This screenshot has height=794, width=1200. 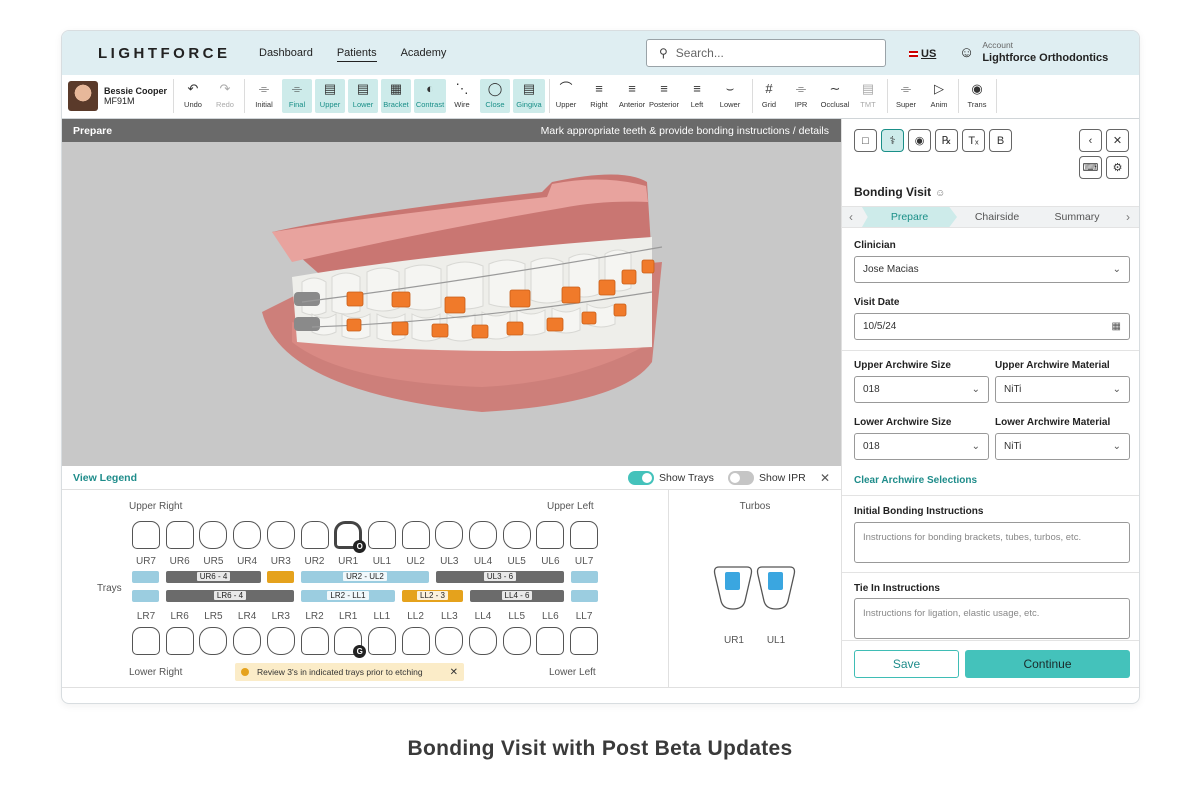 I want to click on tooth-ul2, so click(x=415, y=535).